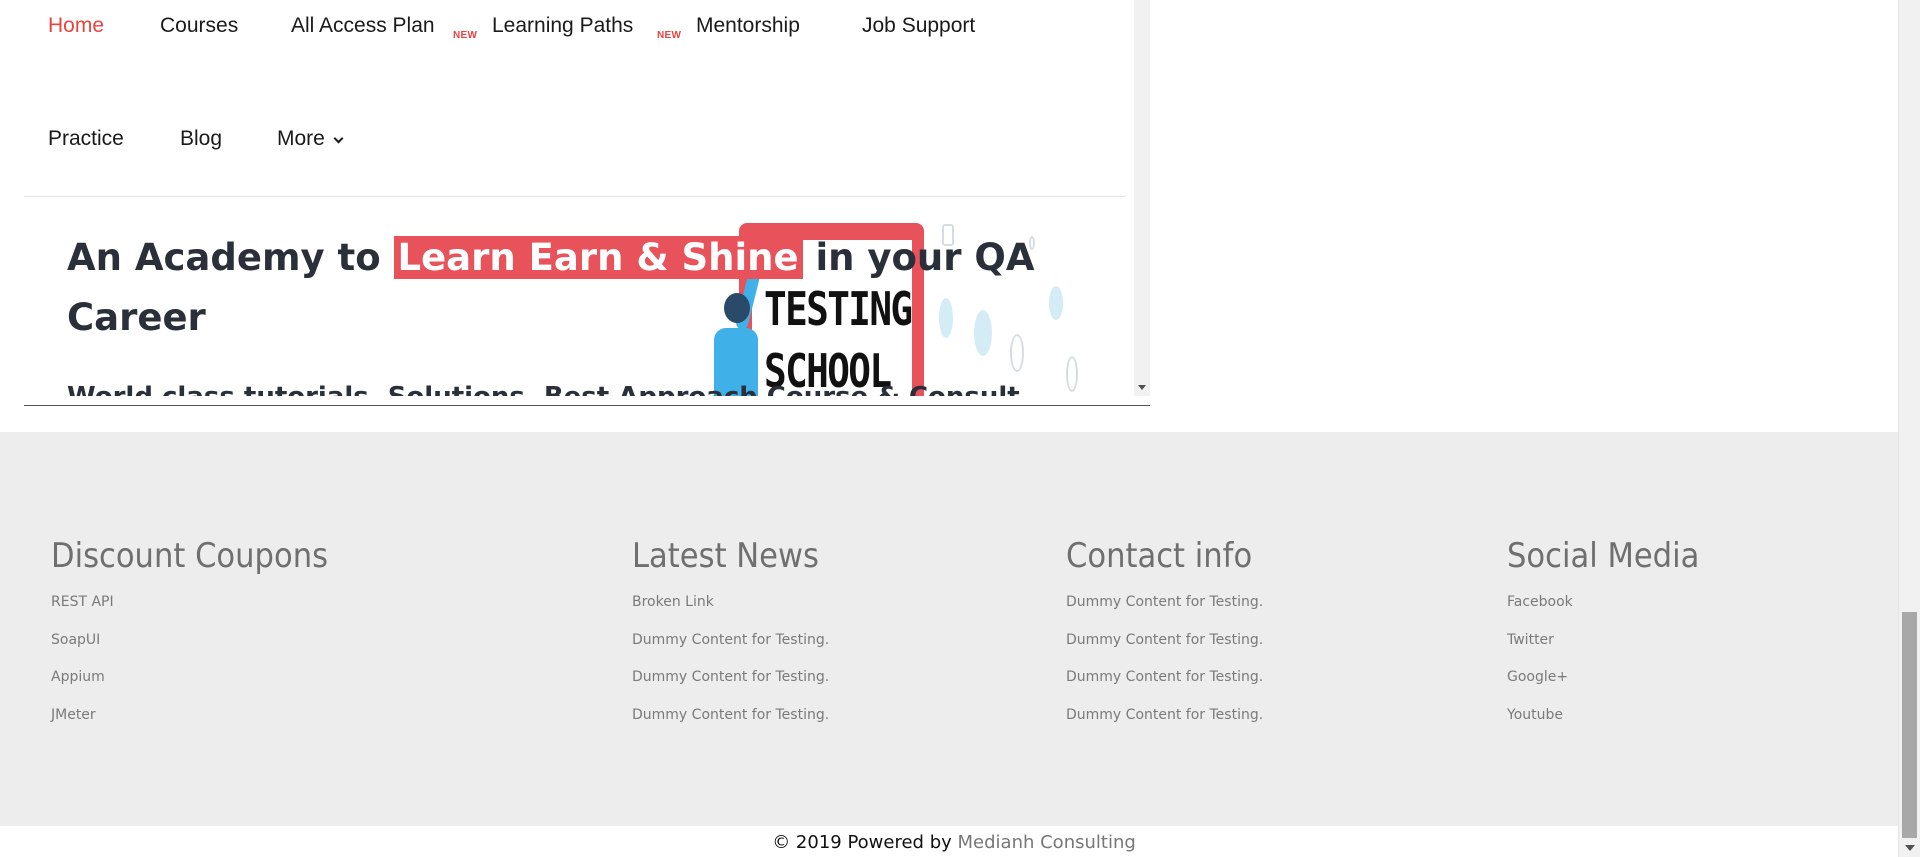 The image size is (1920, 857). Describe the element at coordinates (230, 257) in the screenshot. I see `hero-title-pre: An Academy to` at that location.